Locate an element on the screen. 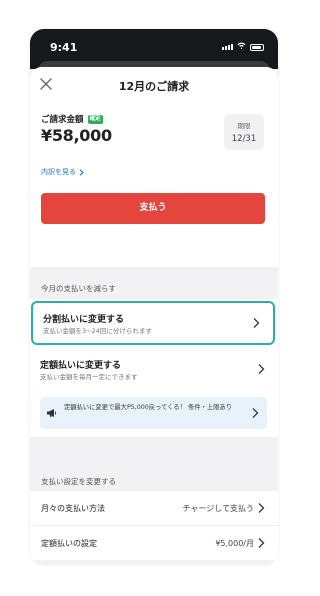 The height and width of the screenshot is (596, 320). due-date: 12/31 is located at coordinates (244, 139).